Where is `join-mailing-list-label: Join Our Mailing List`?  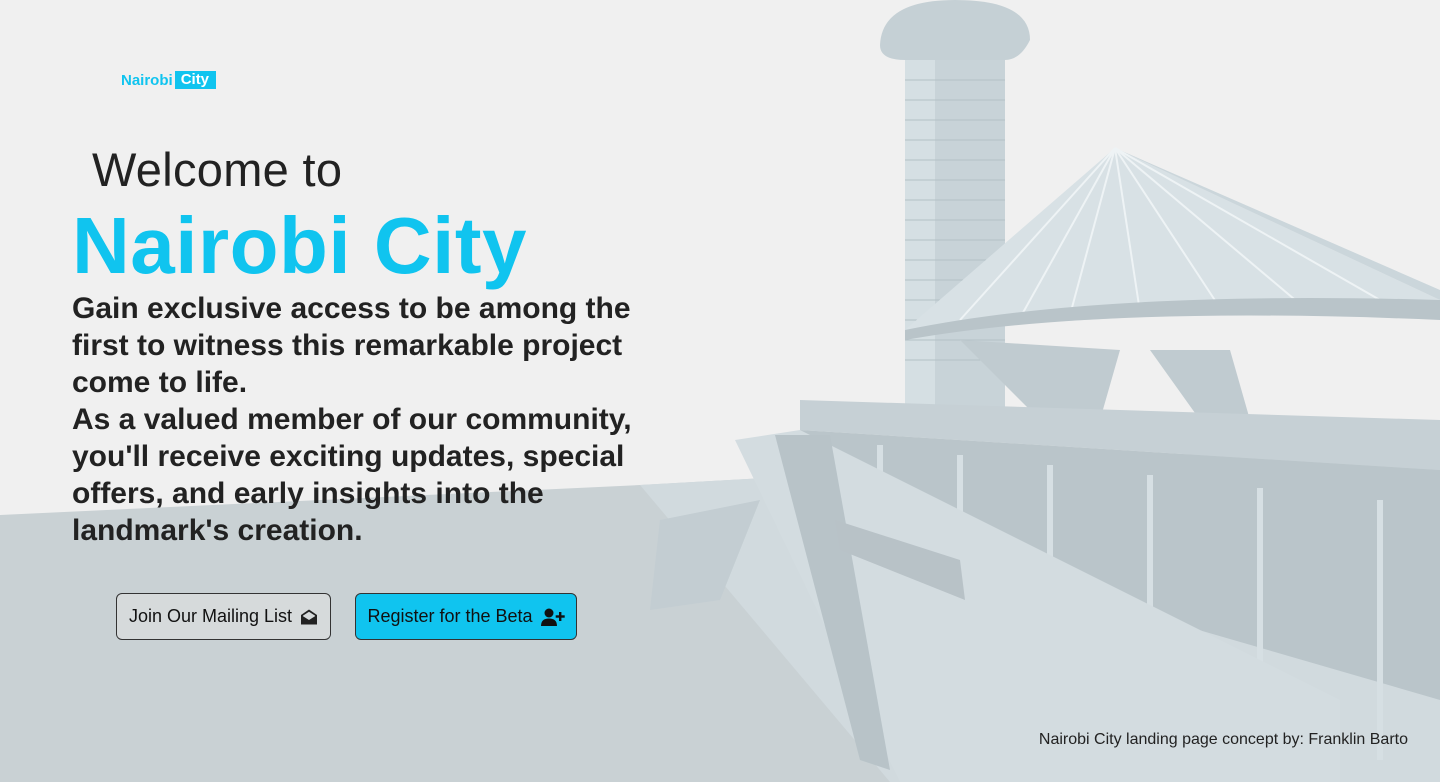
join-mailing-list-label: Join Our Mailing List is located at coordinates (210, 616).